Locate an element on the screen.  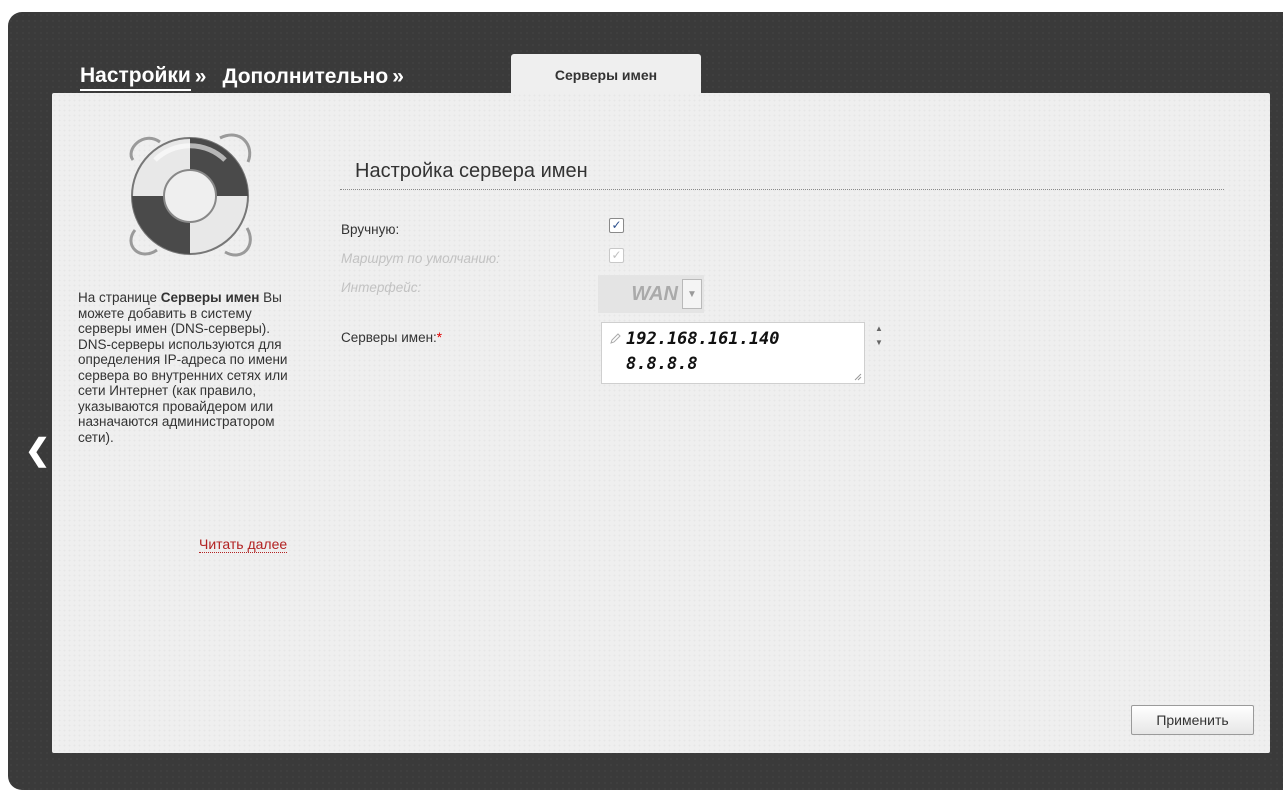
required-mark: * is located at coordinates (439, 337).